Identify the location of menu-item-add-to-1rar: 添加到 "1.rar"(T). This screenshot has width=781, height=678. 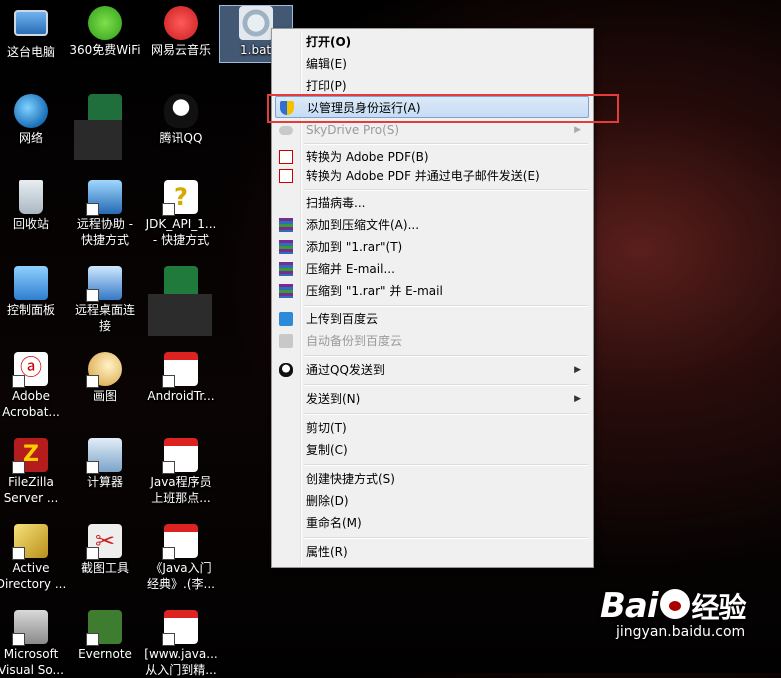
(432, 247).